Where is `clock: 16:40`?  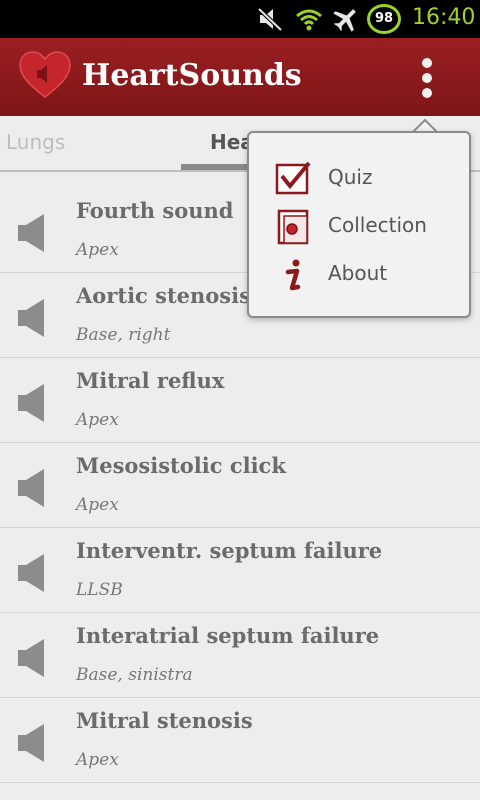
clock: 16:40 is located at coordinates (444, 17).